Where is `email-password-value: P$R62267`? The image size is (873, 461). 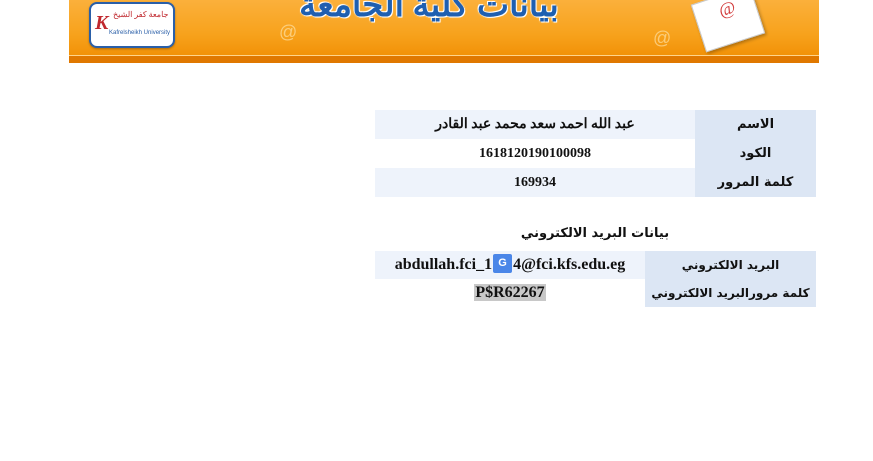 email-password-value: P$R62267 is located at coordinates (510, 292).